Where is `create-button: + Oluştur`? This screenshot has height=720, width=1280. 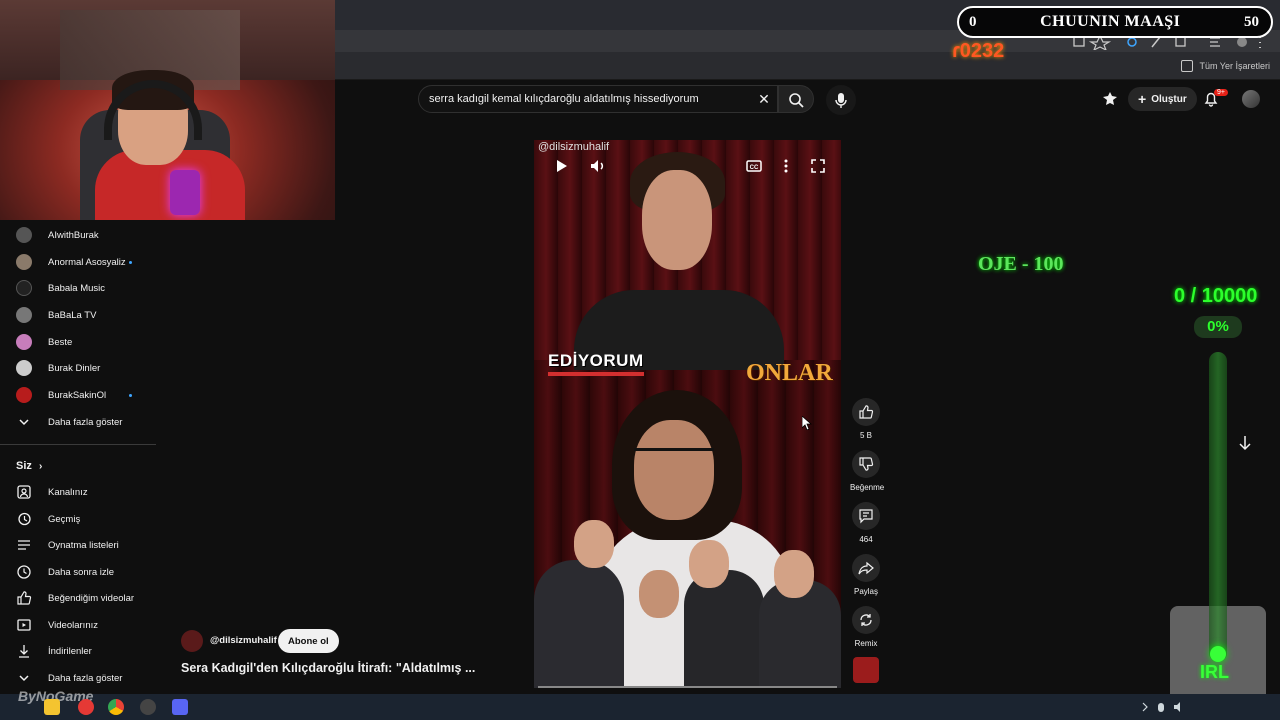
create-button: + Oluştur is located at coordinates (1162, 99).